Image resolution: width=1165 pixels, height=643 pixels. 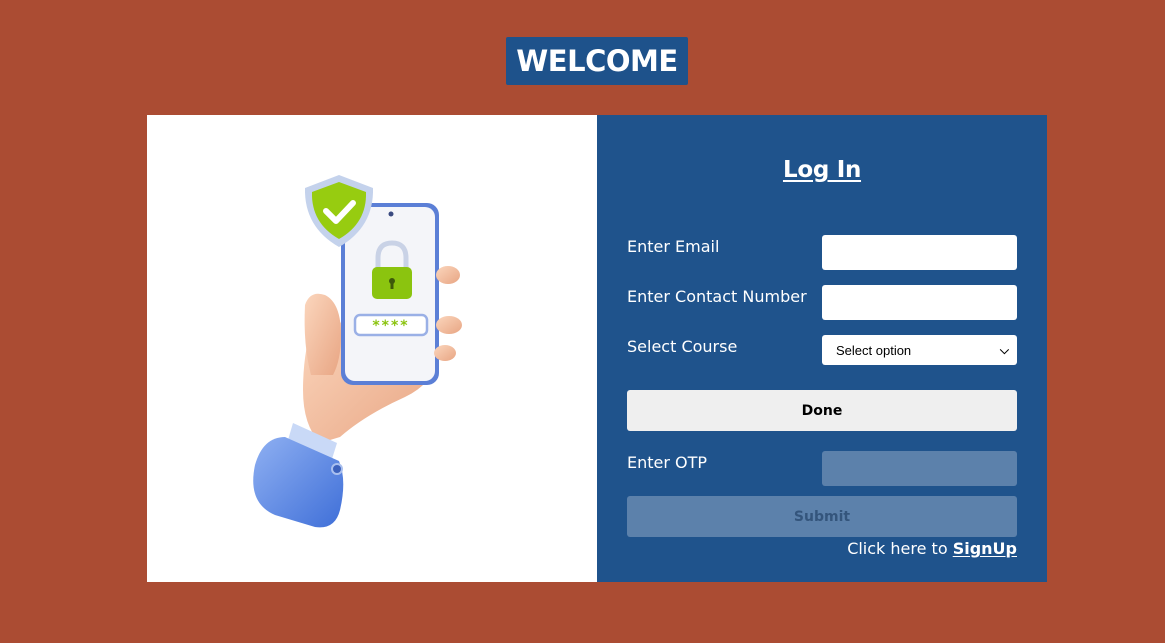 I want to click on submit-button: Submit, so click(x=822, y=516).